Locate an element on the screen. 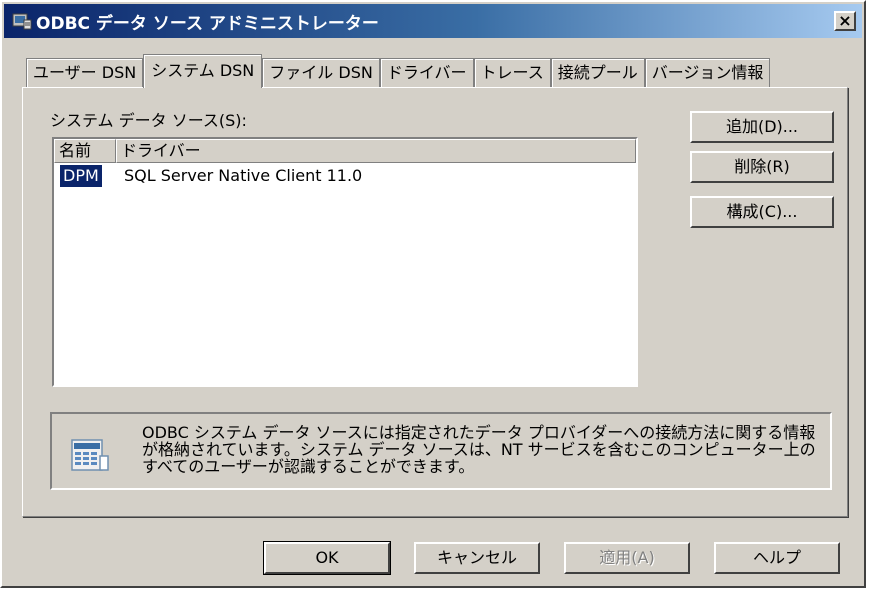  window-title: ODBC データ ソース アドミニストレーター is located at coordinates (207, 24).